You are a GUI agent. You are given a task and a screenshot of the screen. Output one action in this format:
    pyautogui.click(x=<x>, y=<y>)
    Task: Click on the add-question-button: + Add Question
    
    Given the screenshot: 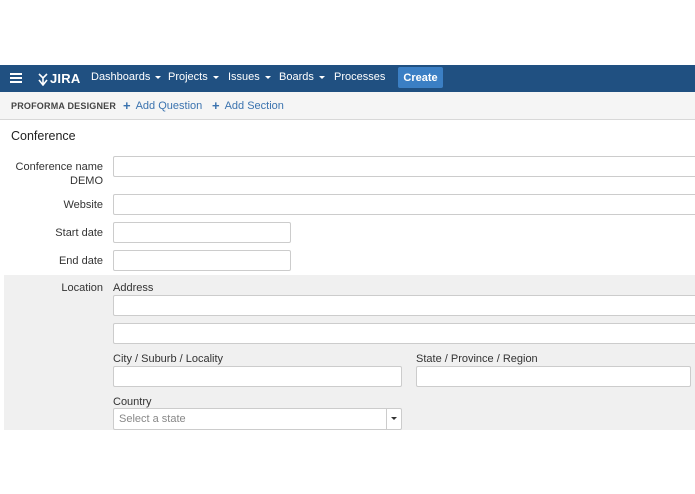 What is the action you would take?
    pyautogui.click(x=163, y=105)
    